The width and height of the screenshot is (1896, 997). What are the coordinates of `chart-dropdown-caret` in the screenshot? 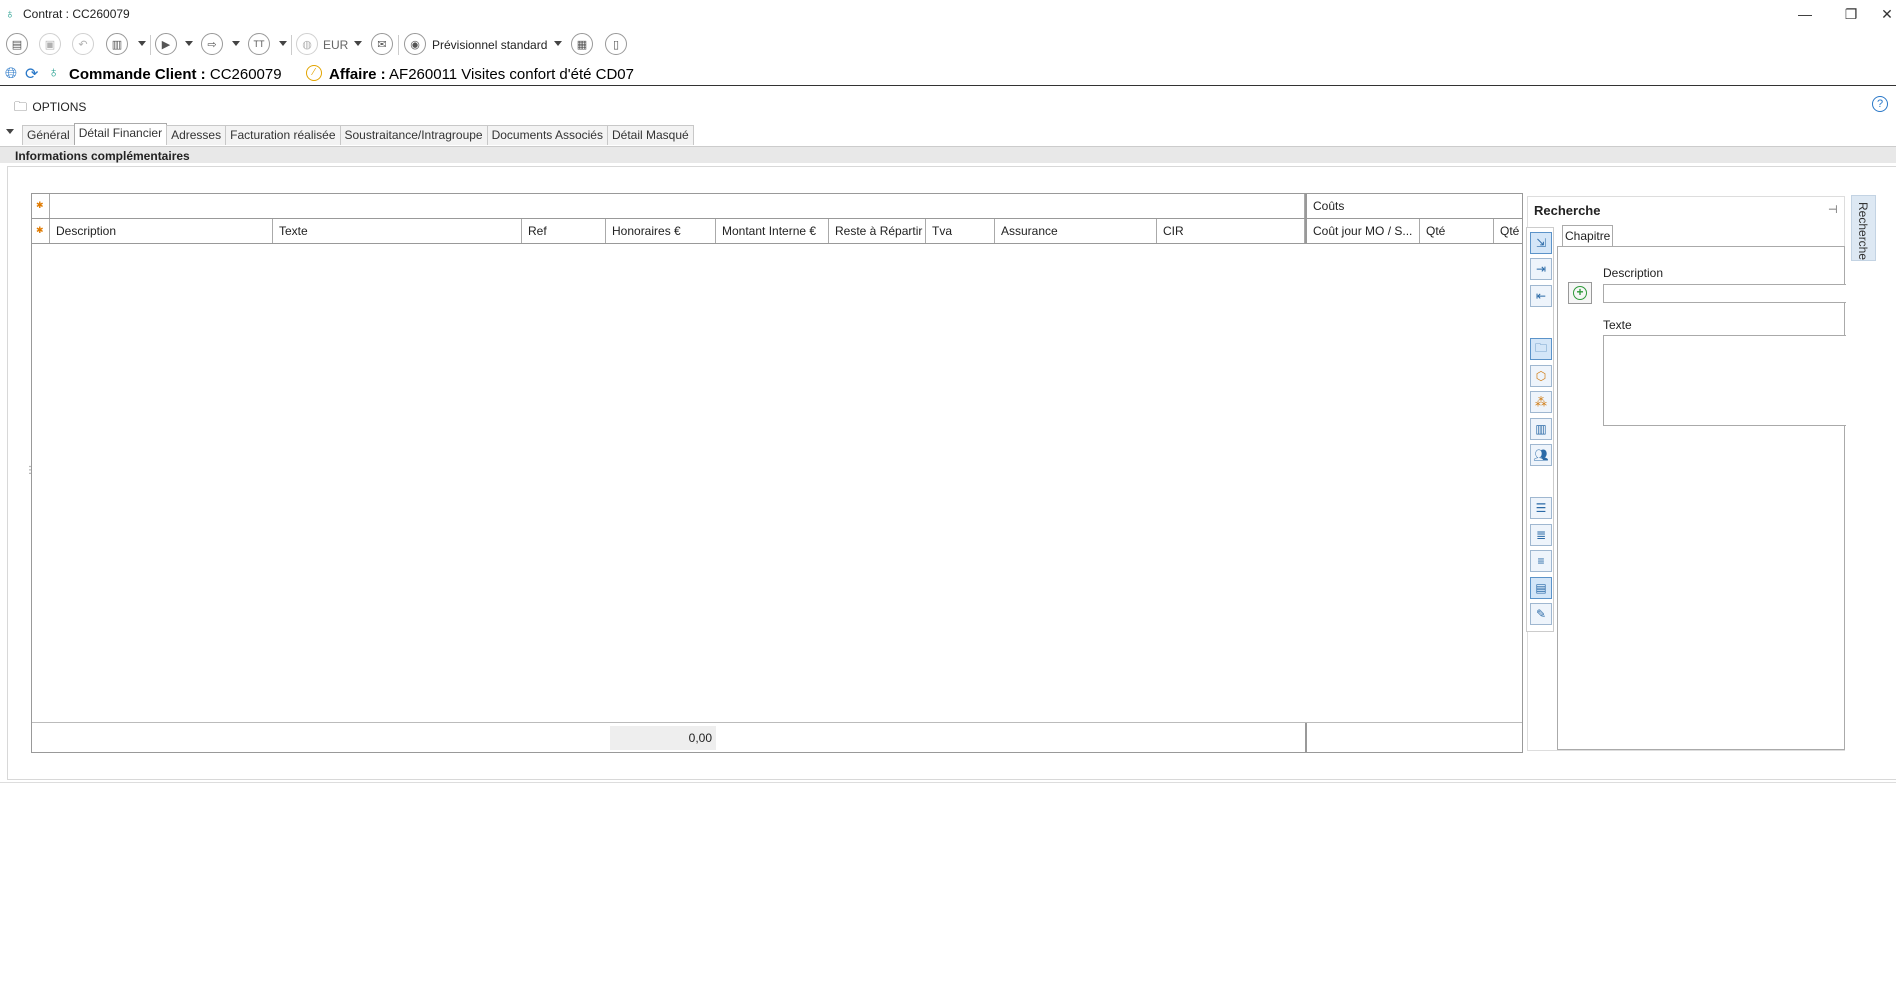 It's located at (142, 43).